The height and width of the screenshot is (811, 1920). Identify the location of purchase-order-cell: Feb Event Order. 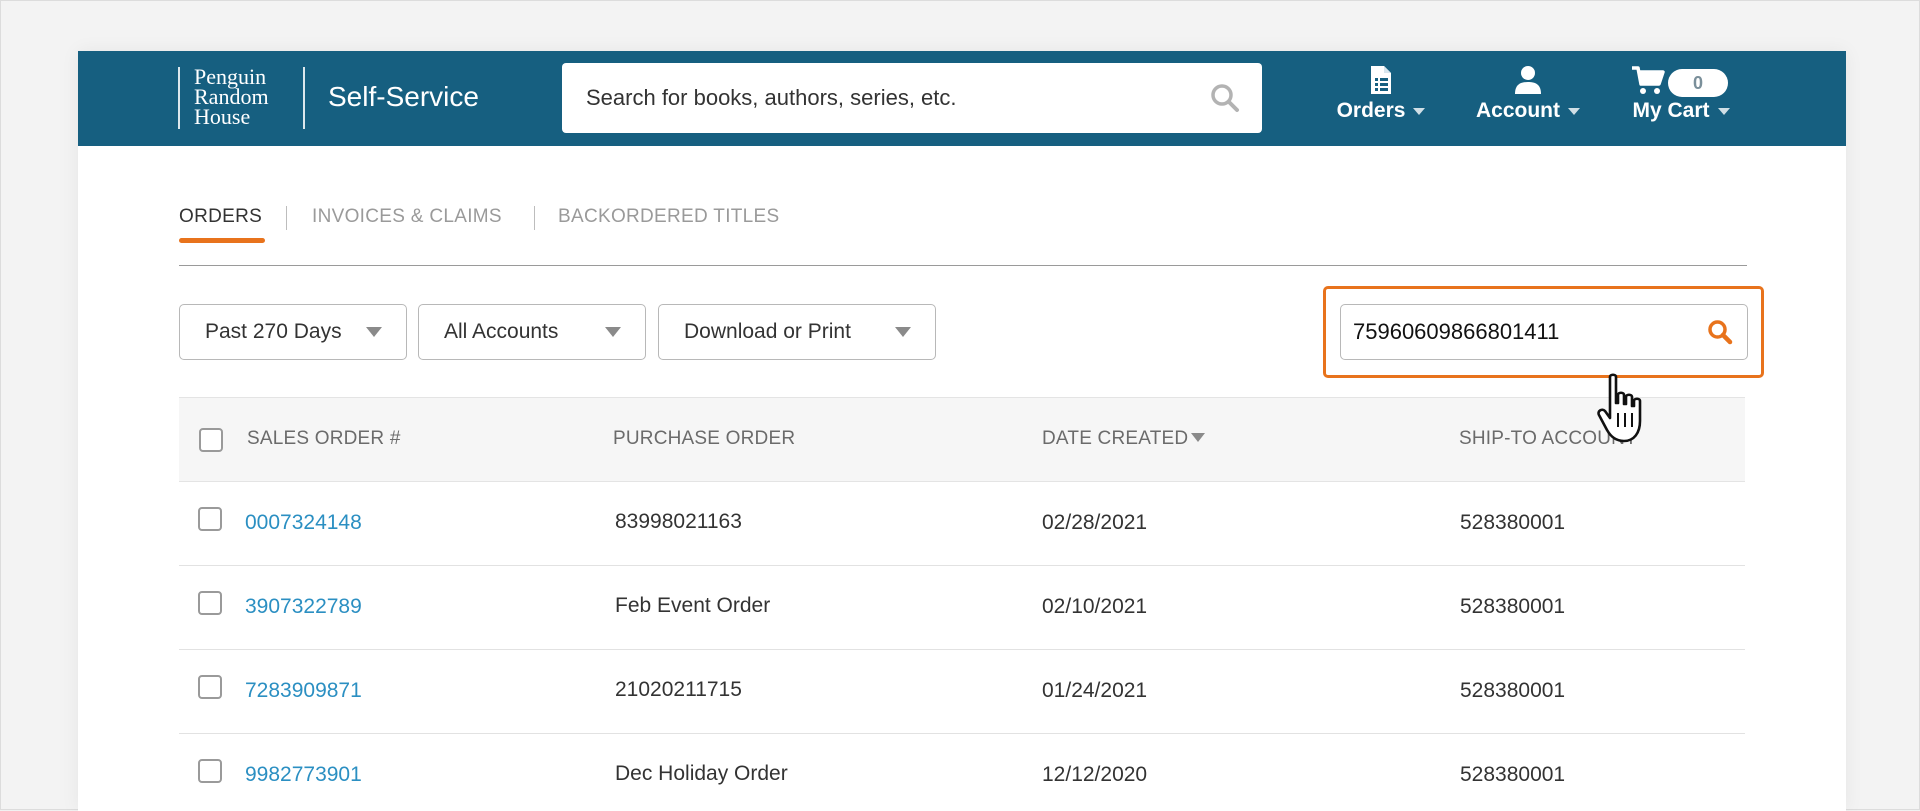
(693, 605).